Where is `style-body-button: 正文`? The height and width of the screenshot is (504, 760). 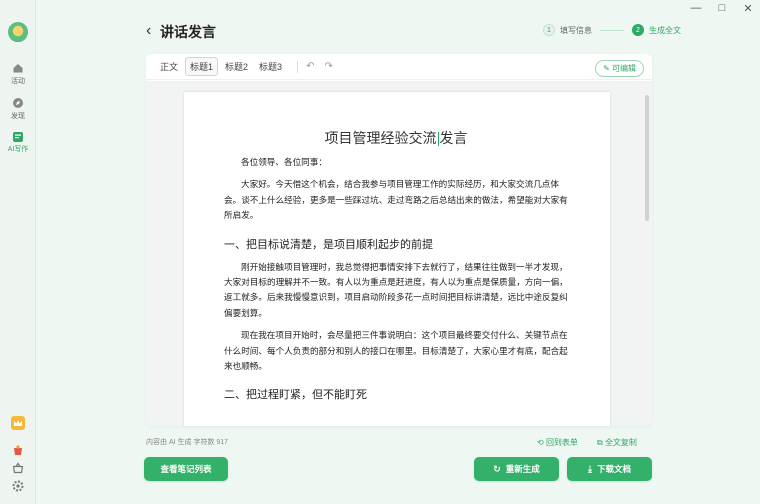
style-body-button: 正文 is located at coordinates (169, 66).